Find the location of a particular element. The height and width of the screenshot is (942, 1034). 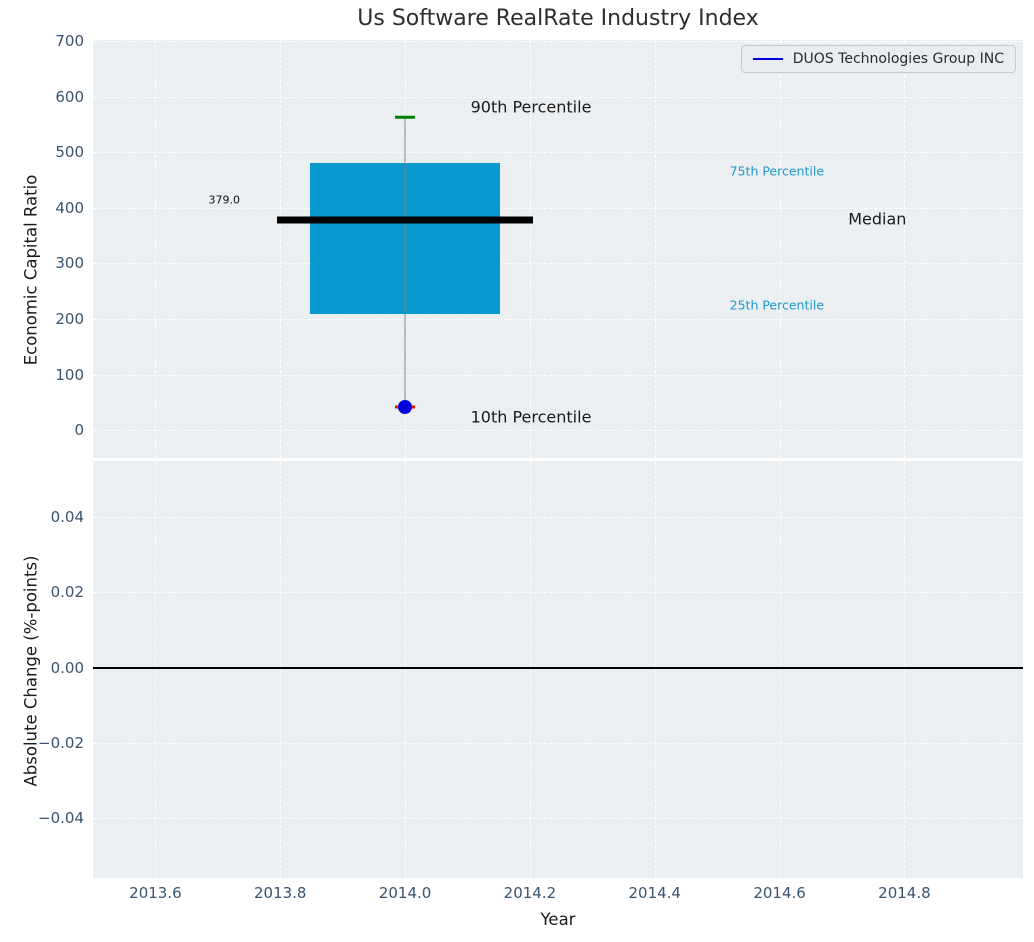

y-tick-label: 200 is located at coordinates (69, 319).